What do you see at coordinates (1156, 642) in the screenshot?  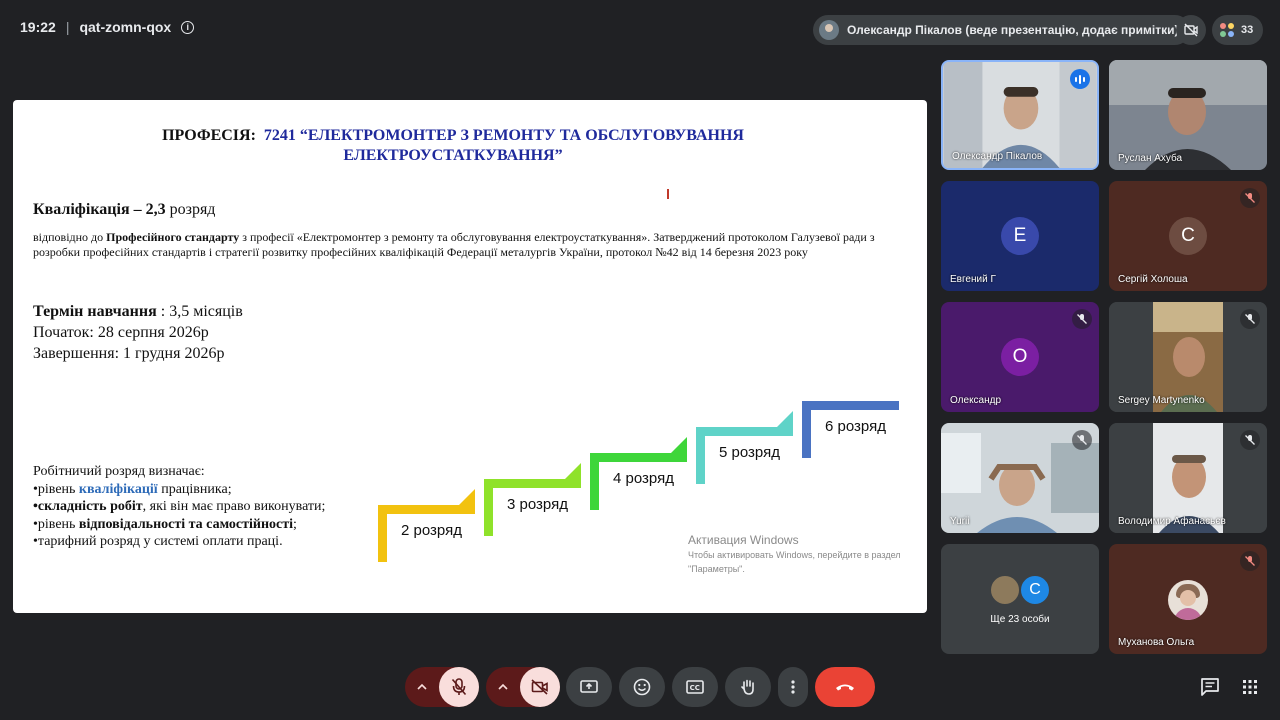 I see `participant-name: Муханова Ольга` at bounding box center [1156, 642].